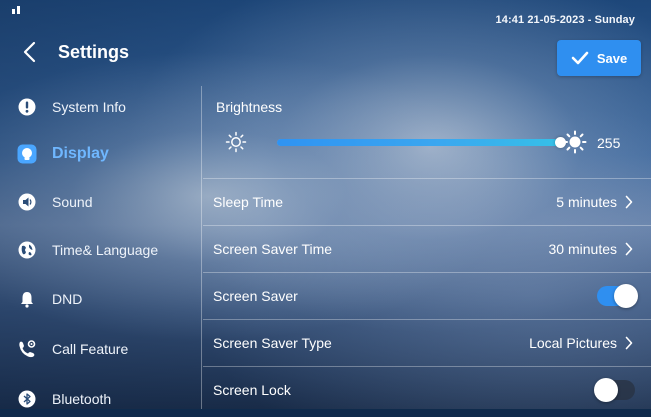  What do you see at coordinates (427, 295) in the screenshot?
I see `screen-saver-row: Screen Saver` at bounding box center [427, 295].